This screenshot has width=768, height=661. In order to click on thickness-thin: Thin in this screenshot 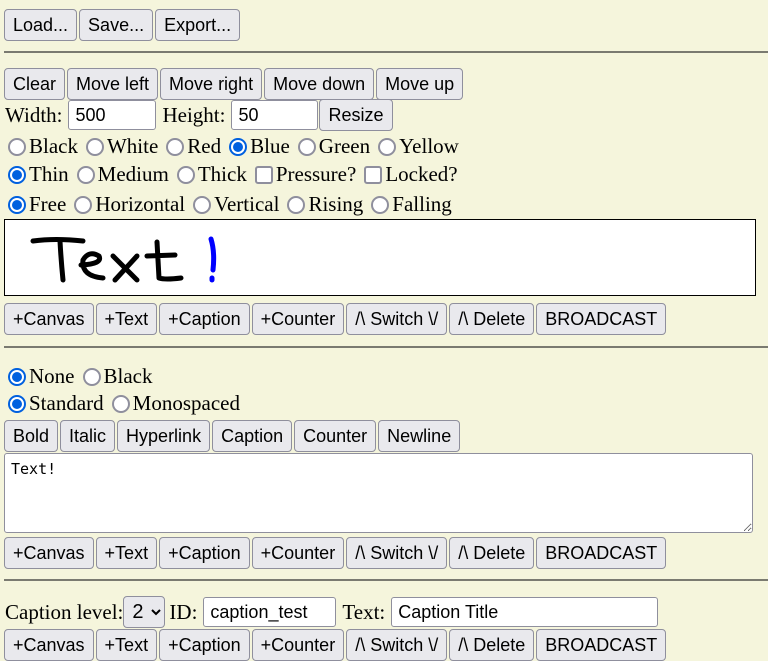, I will do `click(36, 174)`.